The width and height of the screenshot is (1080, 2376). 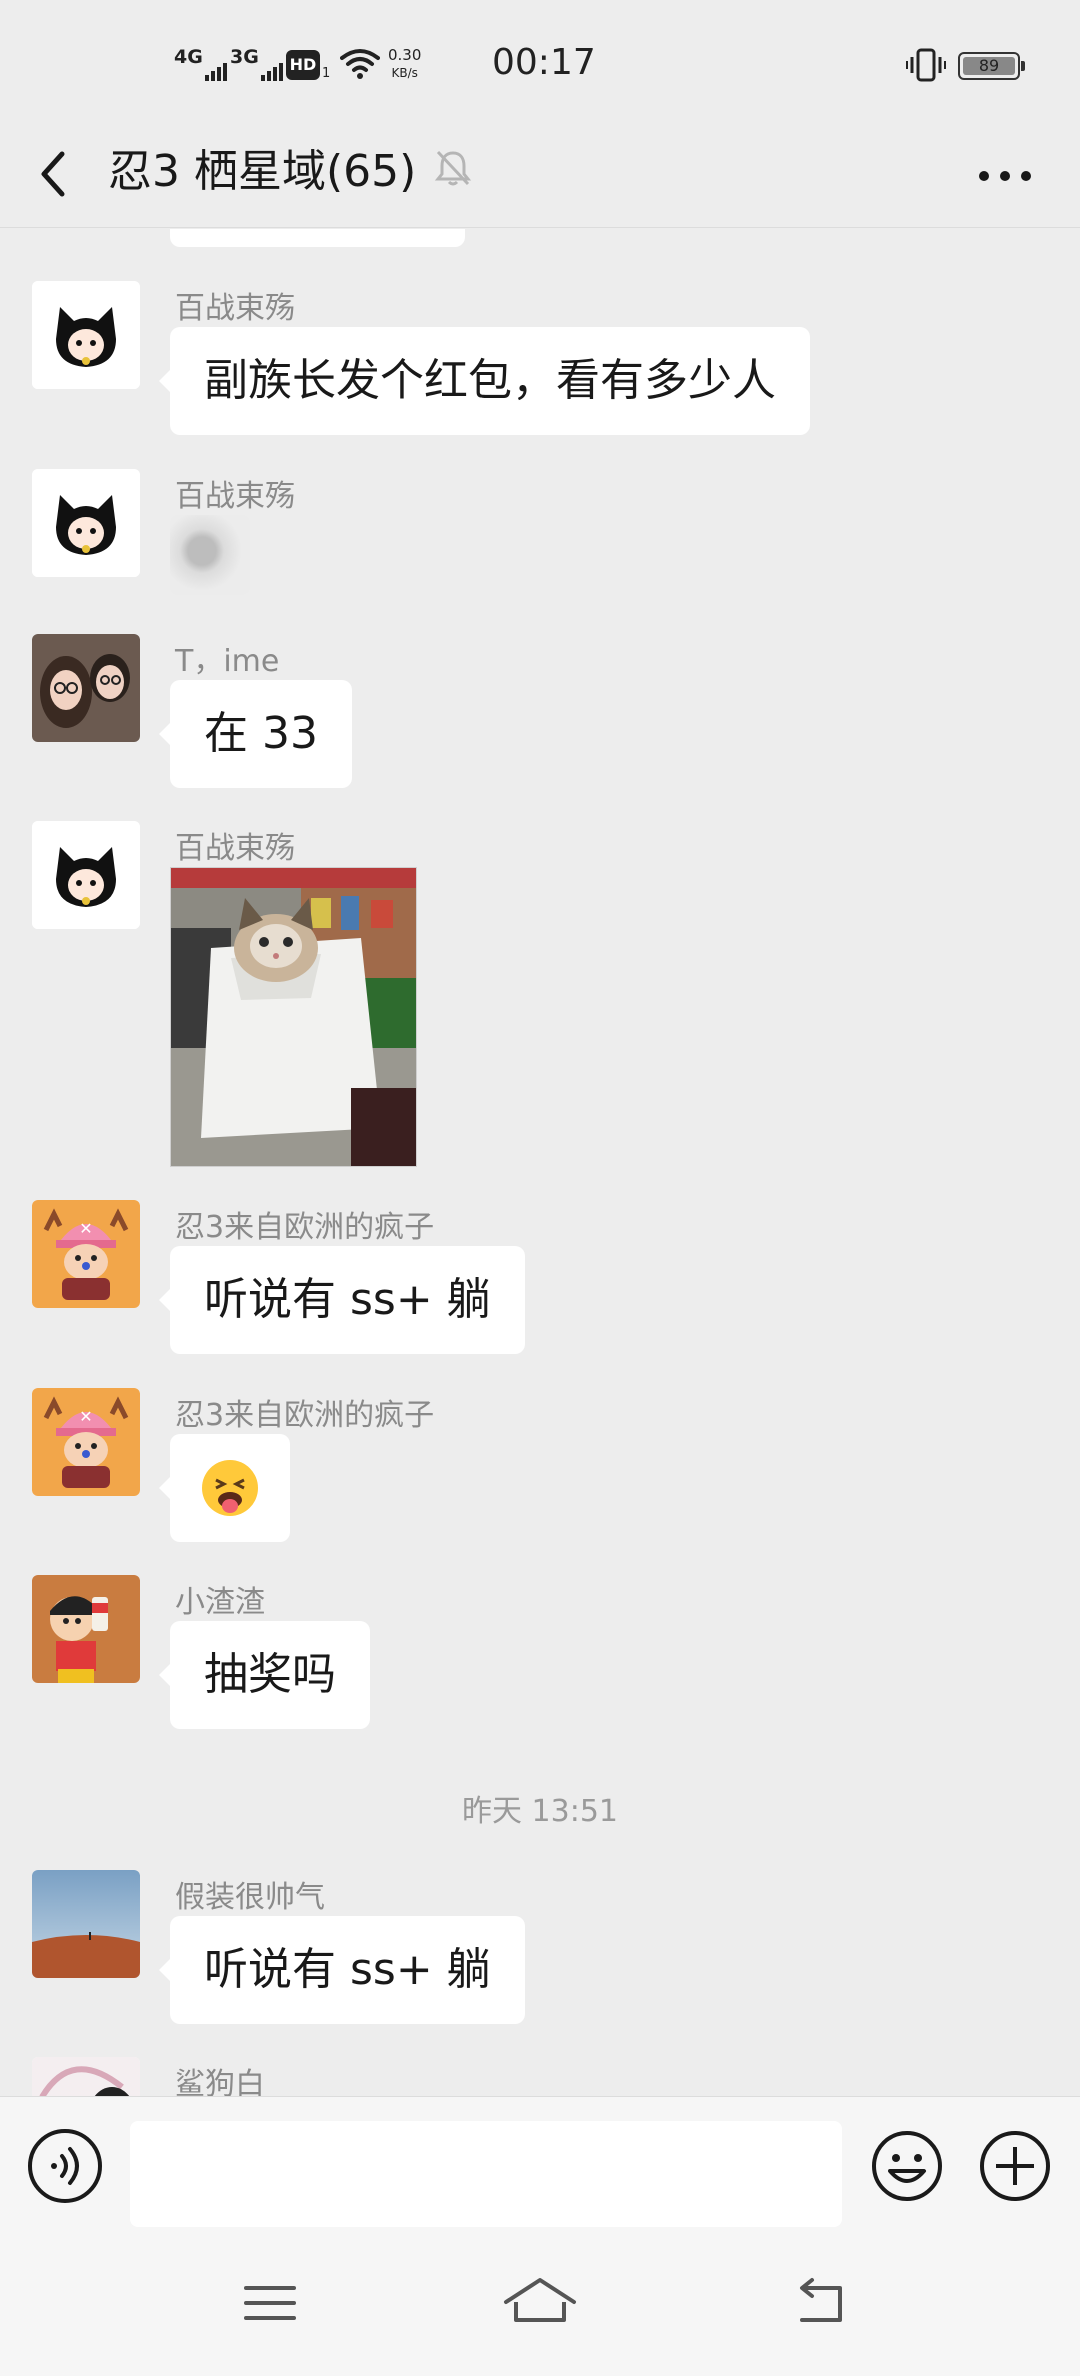 I want to click on vibrate-icon, so click(x=926, y=65).